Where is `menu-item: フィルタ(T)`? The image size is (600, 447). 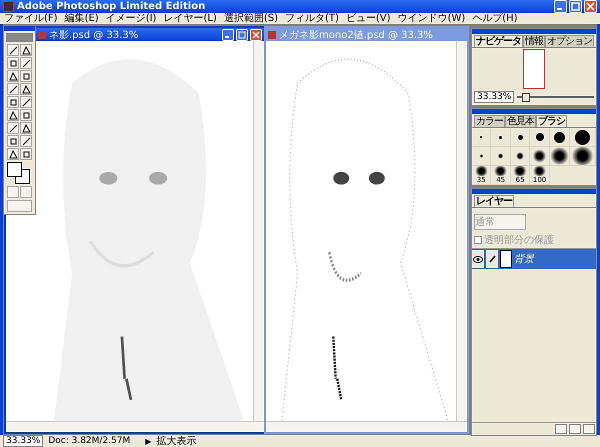
menu-item: フィルタ(T) is located at coordinates (311, 18).